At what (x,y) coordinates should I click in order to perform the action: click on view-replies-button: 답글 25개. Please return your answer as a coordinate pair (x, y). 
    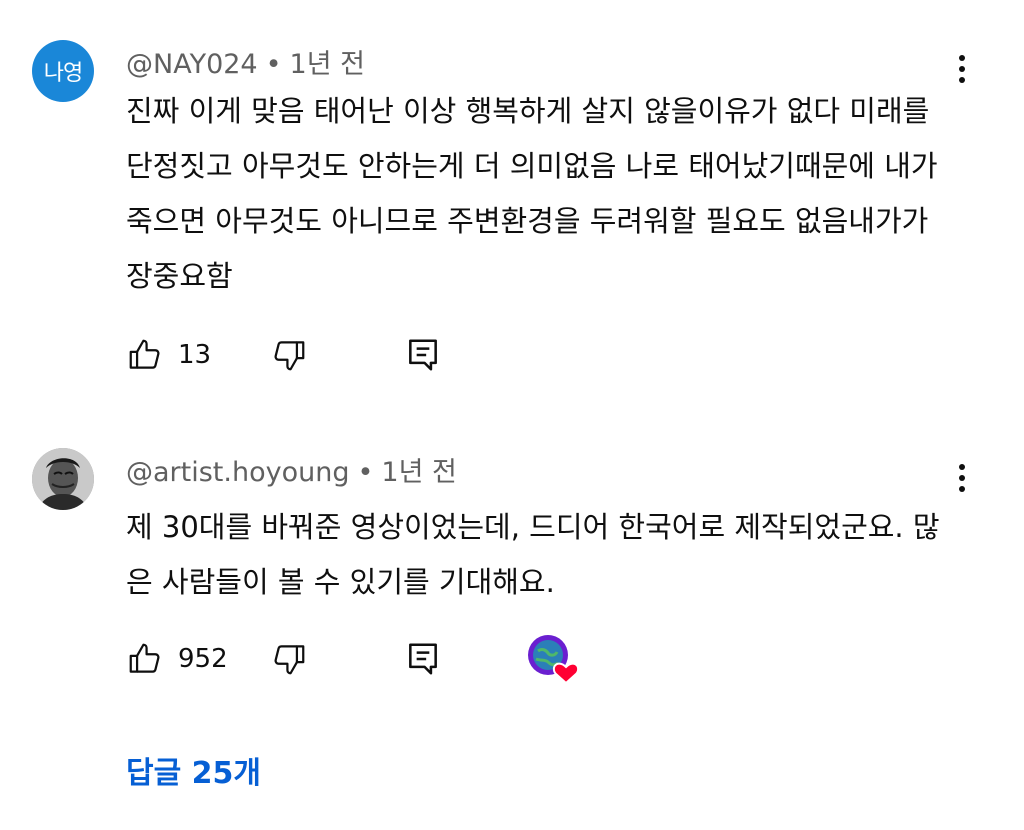
    Looking at the image, I should click on (193, 770).